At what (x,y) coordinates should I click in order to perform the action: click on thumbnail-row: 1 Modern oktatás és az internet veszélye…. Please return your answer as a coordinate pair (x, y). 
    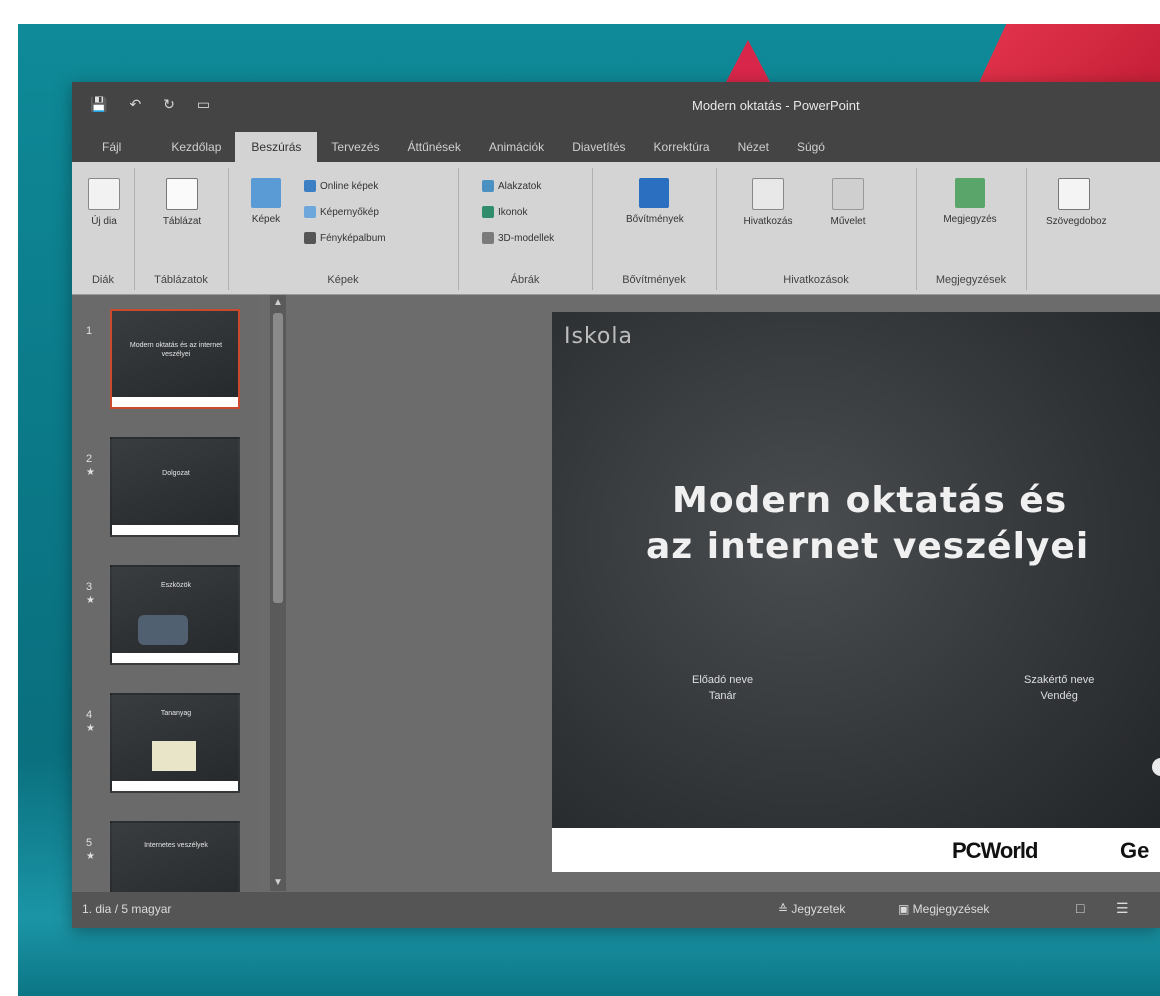
    Looking at the image, I should click on (165, 361).